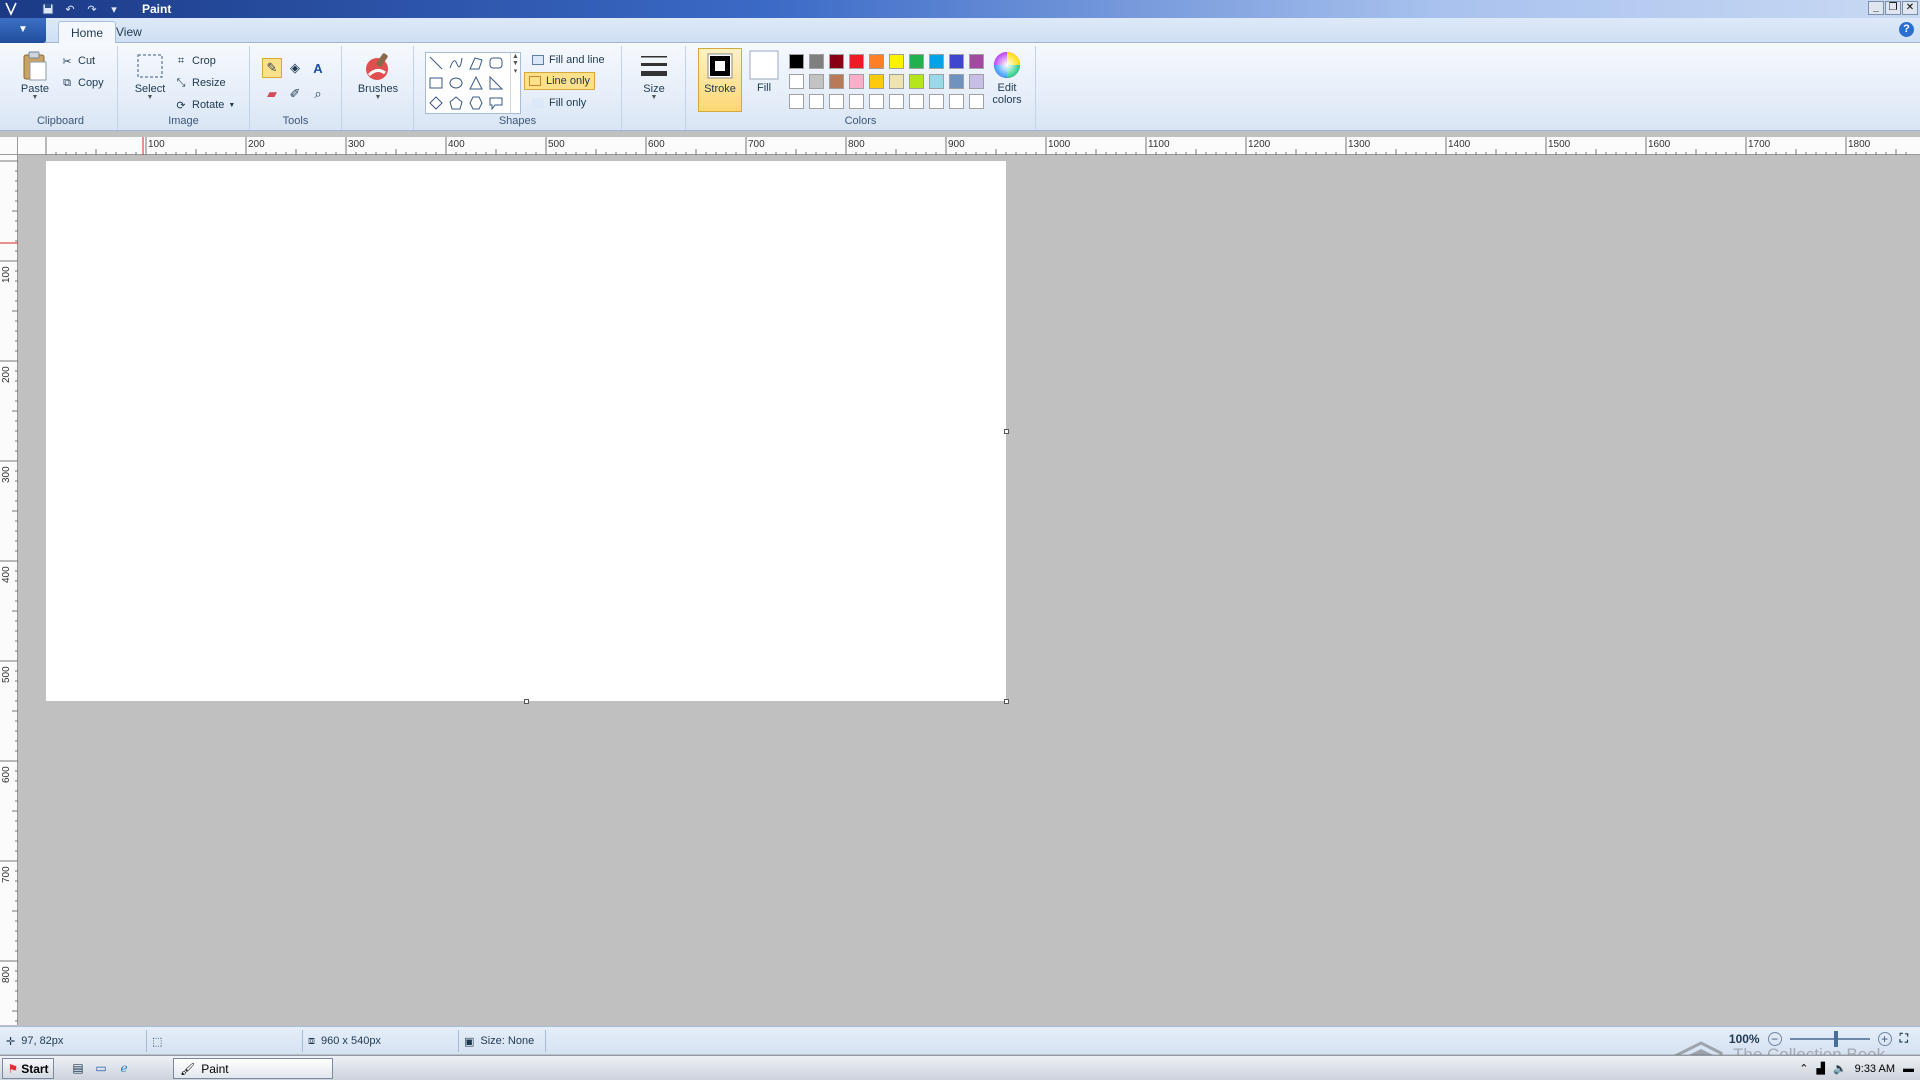  Describe the element at coordinates (318, 68) in the screenshot. I see `text-tool-icon: A` at that location.